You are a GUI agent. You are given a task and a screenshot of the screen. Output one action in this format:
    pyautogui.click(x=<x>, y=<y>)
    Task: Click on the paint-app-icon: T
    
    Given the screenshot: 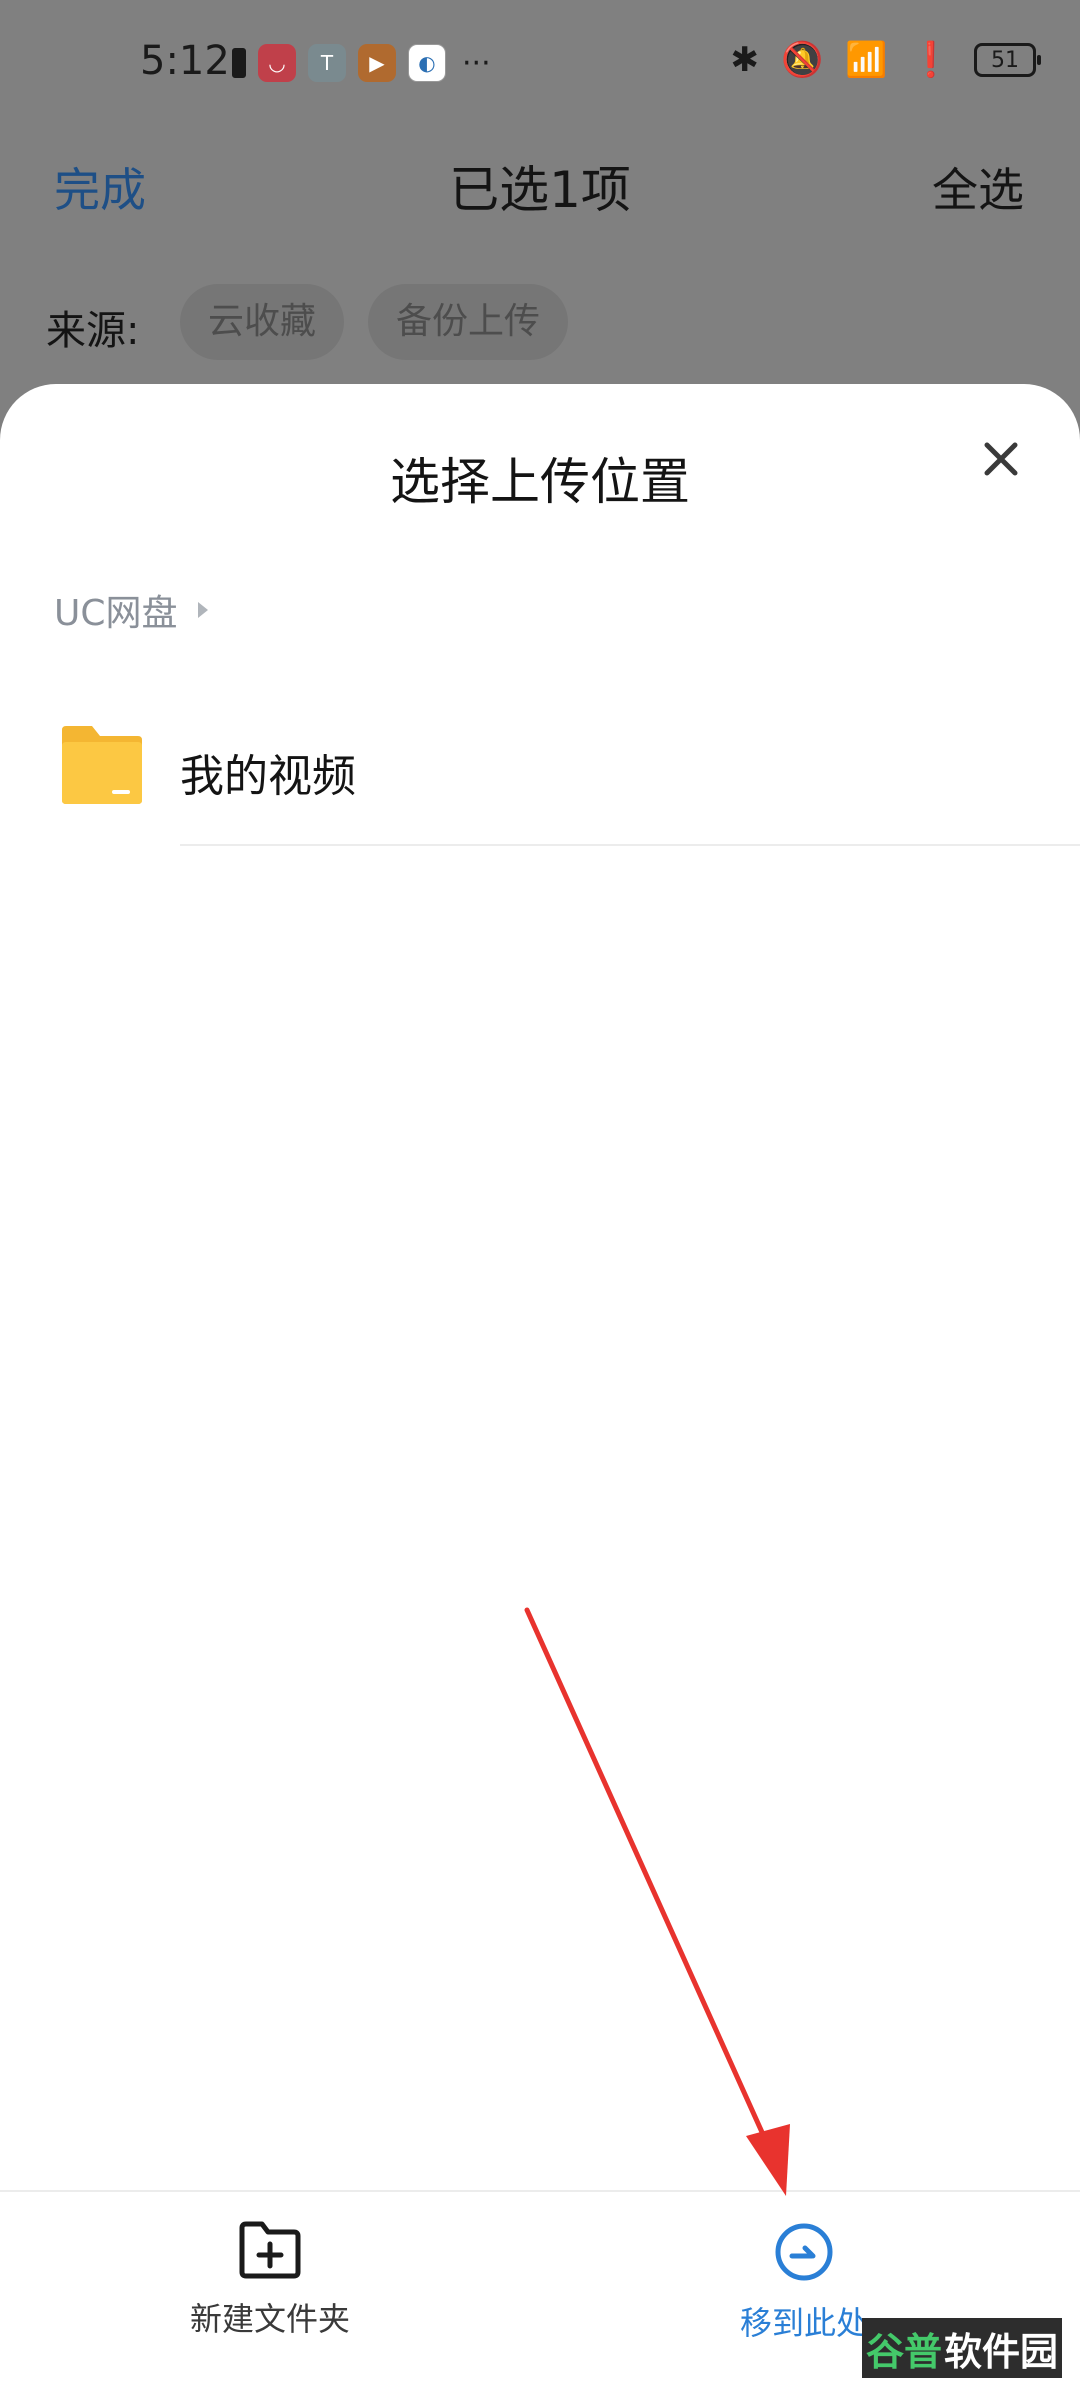 What is the action you would take?
    pyautogui.click(x=327, y=63)
    